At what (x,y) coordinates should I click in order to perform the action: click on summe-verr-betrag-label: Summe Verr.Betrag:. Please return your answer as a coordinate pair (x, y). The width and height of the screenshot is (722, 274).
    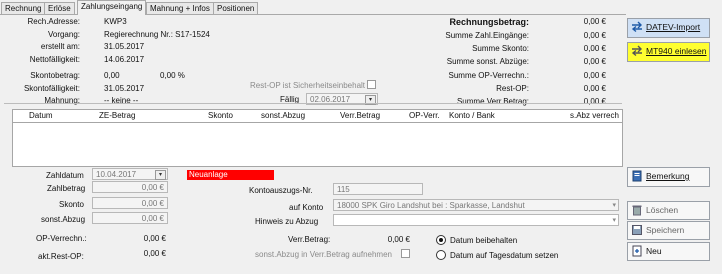
    Looking at the image, I should click on (492, 101).